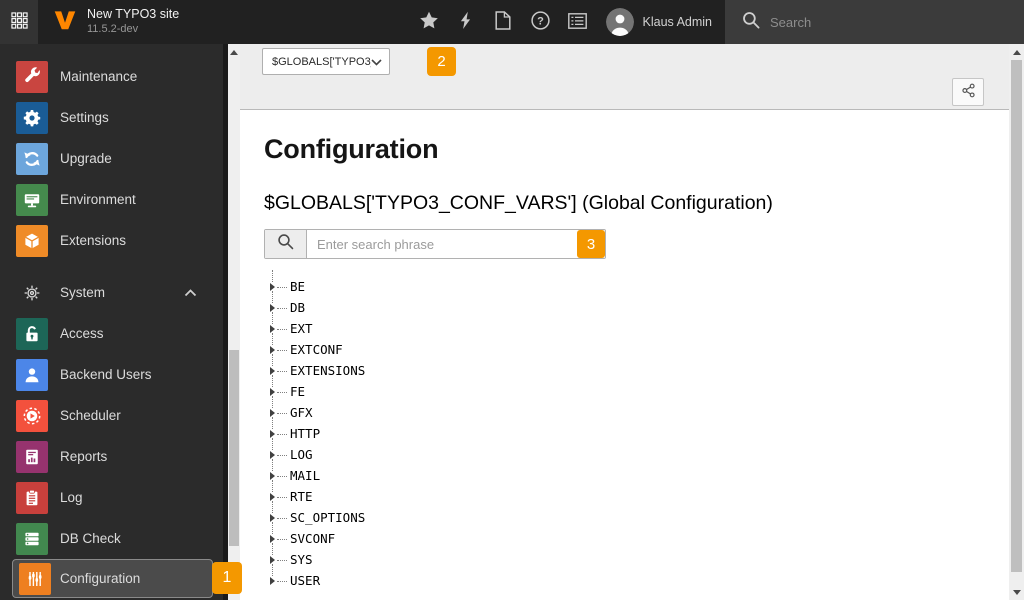 This screenshot has width=1024, height=600. I want to click on sidebar-item-maintenance: Maintenance, so click(111, 76).